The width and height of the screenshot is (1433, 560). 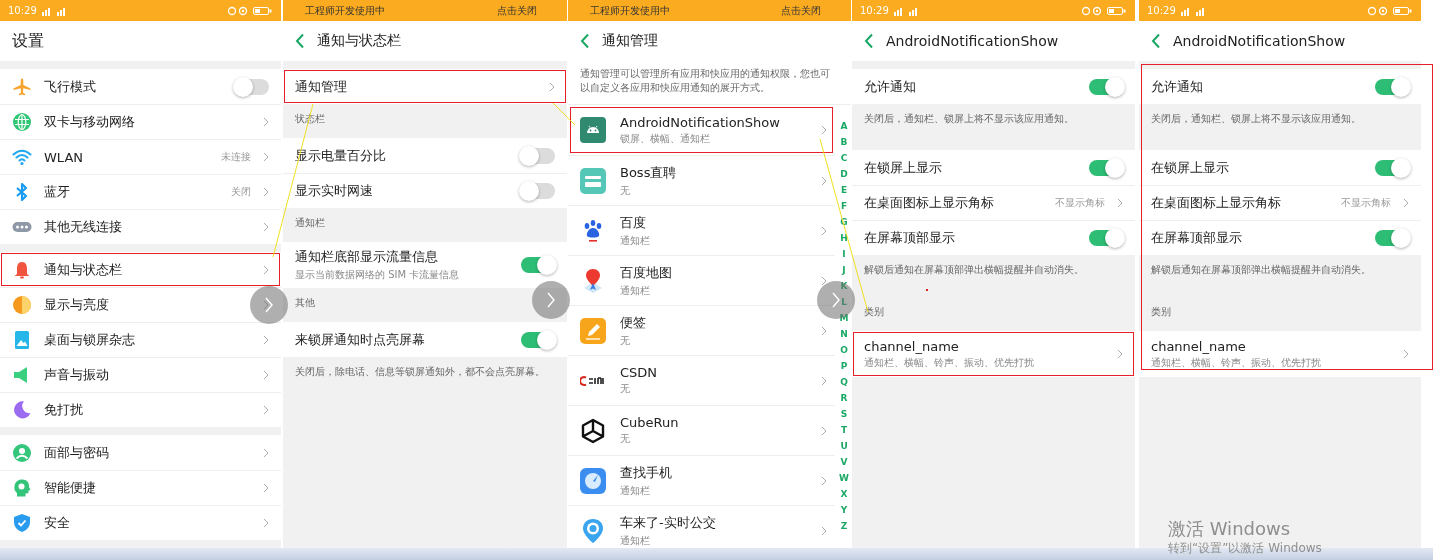 I want to click on image-icon, so click(x=22, y=340).